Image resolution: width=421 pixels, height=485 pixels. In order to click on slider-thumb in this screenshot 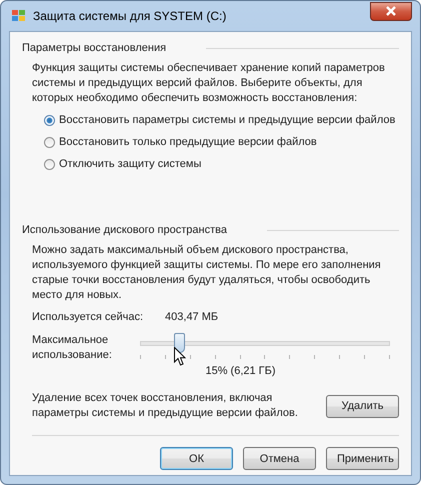, I will do `click(180, 343)`.